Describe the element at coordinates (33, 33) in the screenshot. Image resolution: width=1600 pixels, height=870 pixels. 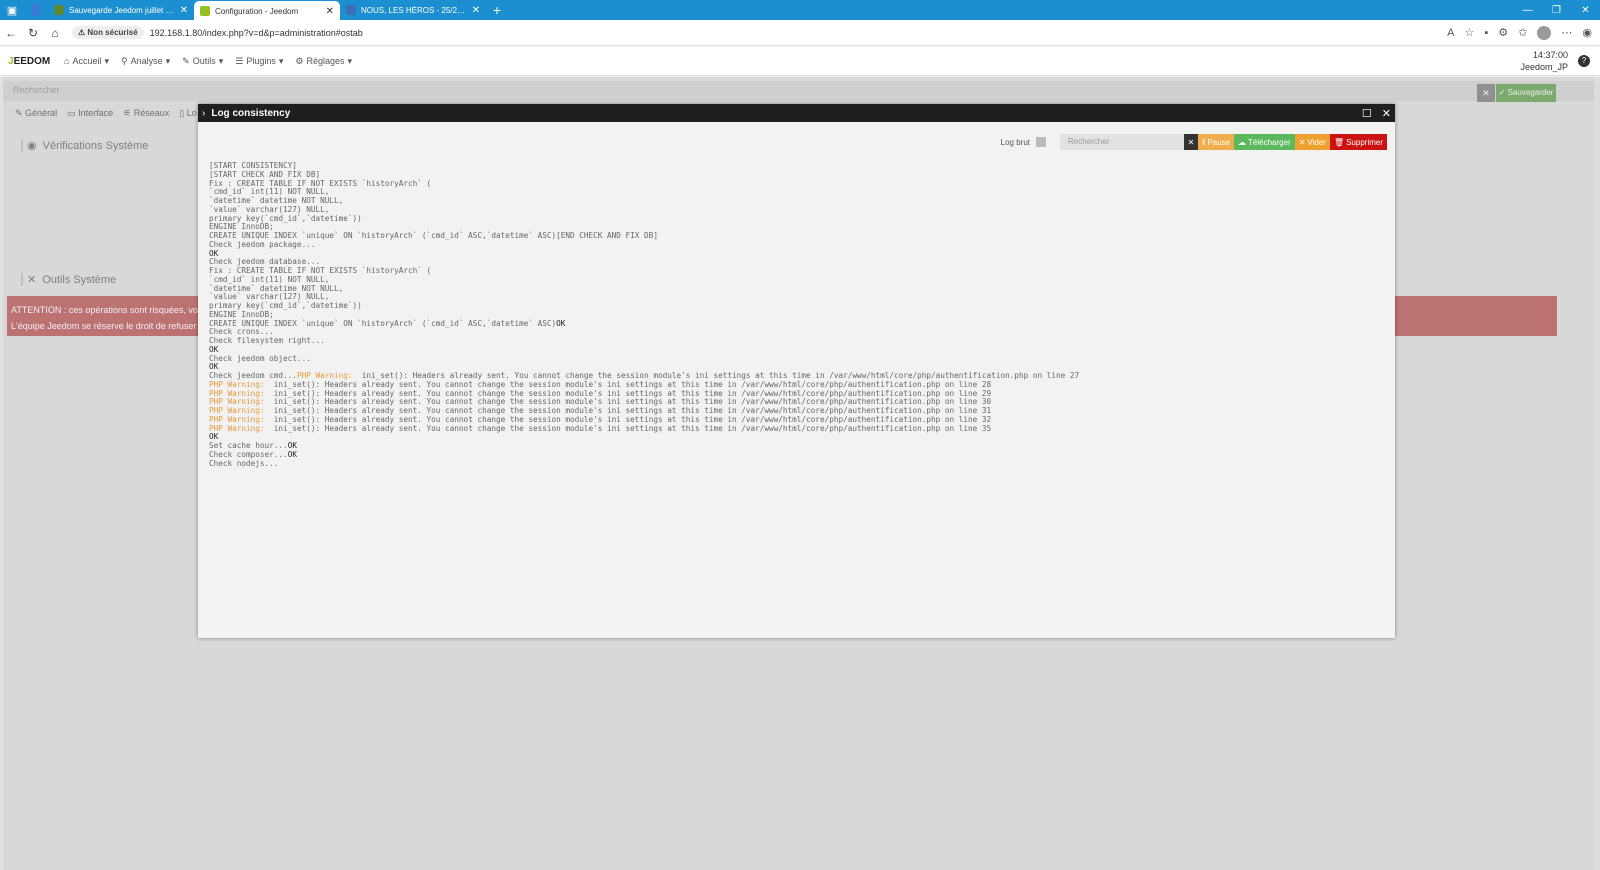
I see `reload-icon: ↻` at that location.